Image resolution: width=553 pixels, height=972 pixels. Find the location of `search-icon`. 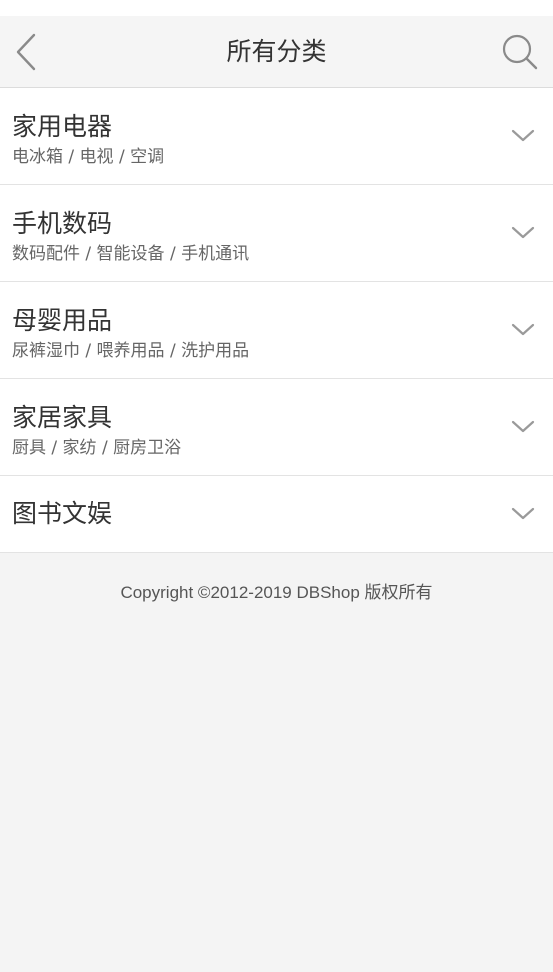

search-icon is located at coordinates (520, 52).